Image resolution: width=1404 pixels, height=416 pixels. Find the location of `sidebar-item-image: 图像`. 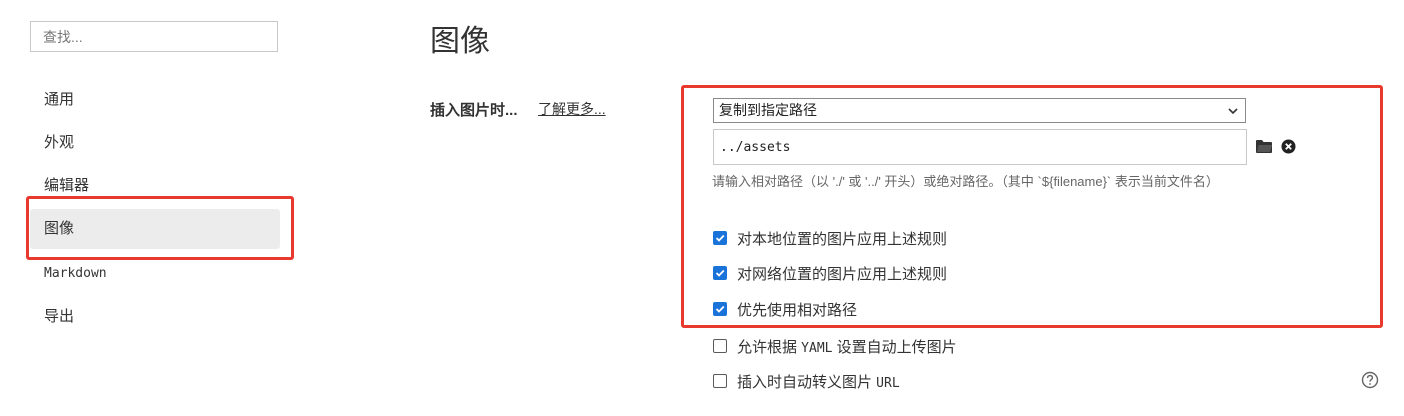

sidebar-item-image: 图像 is located at coordinates (155, 229).